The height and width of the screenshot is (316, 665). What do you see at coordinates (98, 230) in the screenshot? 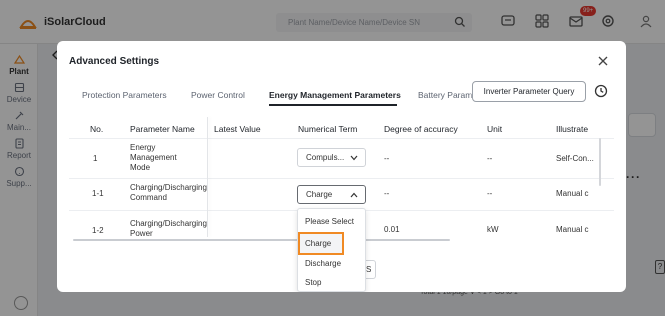
I see `cell-no: 1-2` at bounding box center [98, 230].